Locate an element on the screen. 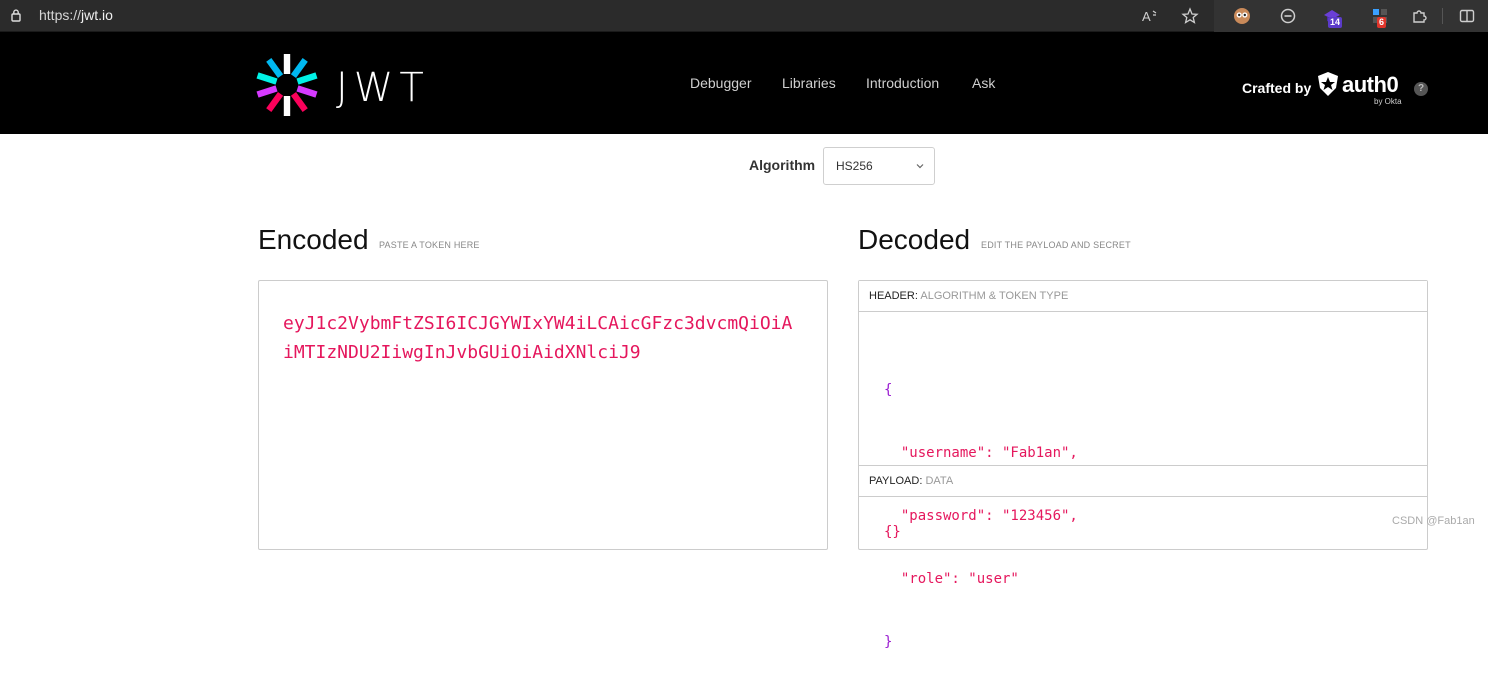 This screenshot has width=1488, height=695. nav-ask: Ask is located at coordinates (983, 83).